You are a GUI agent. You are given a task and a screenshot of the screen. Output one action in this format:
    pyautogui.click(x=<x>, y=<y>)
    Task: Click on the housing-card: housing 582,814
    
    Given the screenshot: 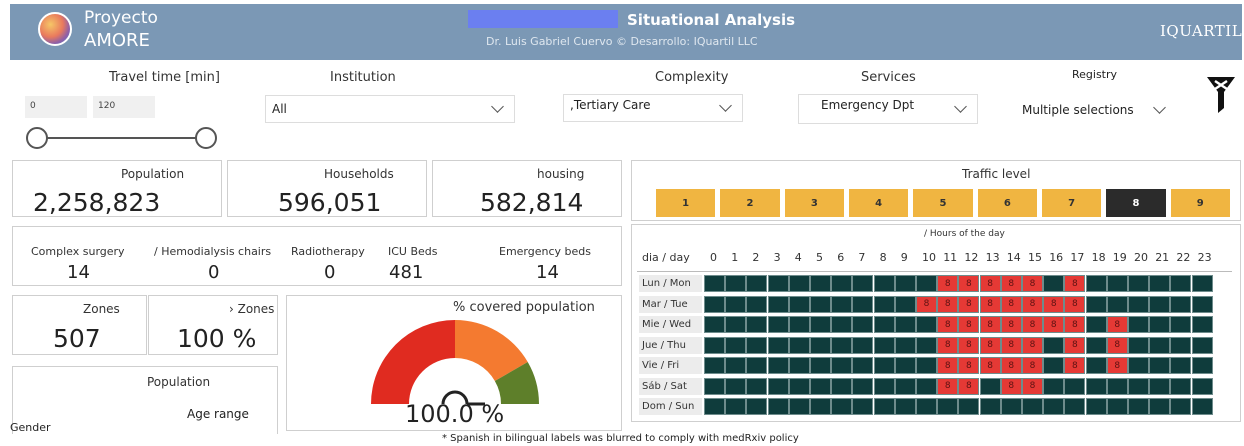 What is the action you would take?
    pyautogui.click(x=527, y=188)
    